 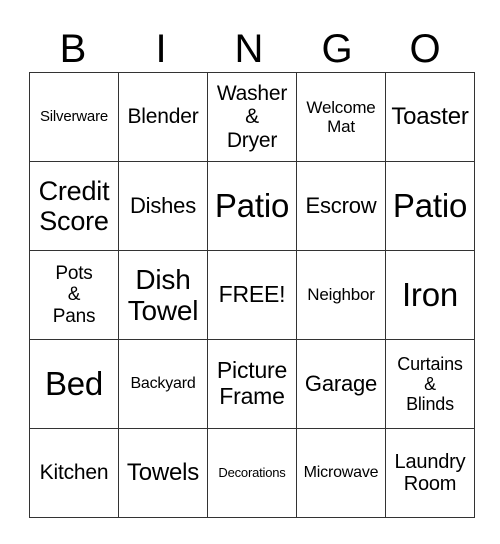 I want to click on bingo-cell: Decorations, so click(x=252, y=473).